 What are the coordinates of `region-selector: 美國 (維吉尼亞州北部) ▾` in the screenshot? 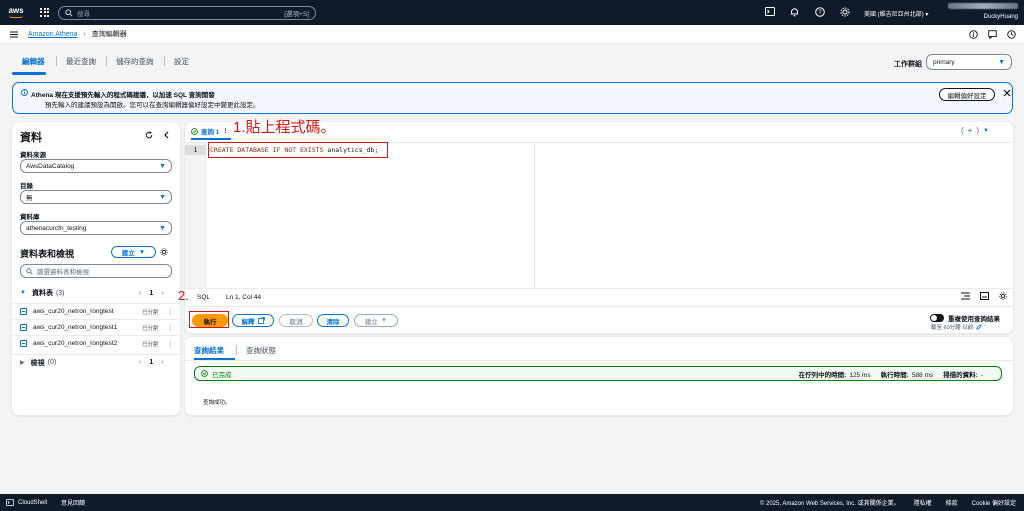 It's located at (896, 13).